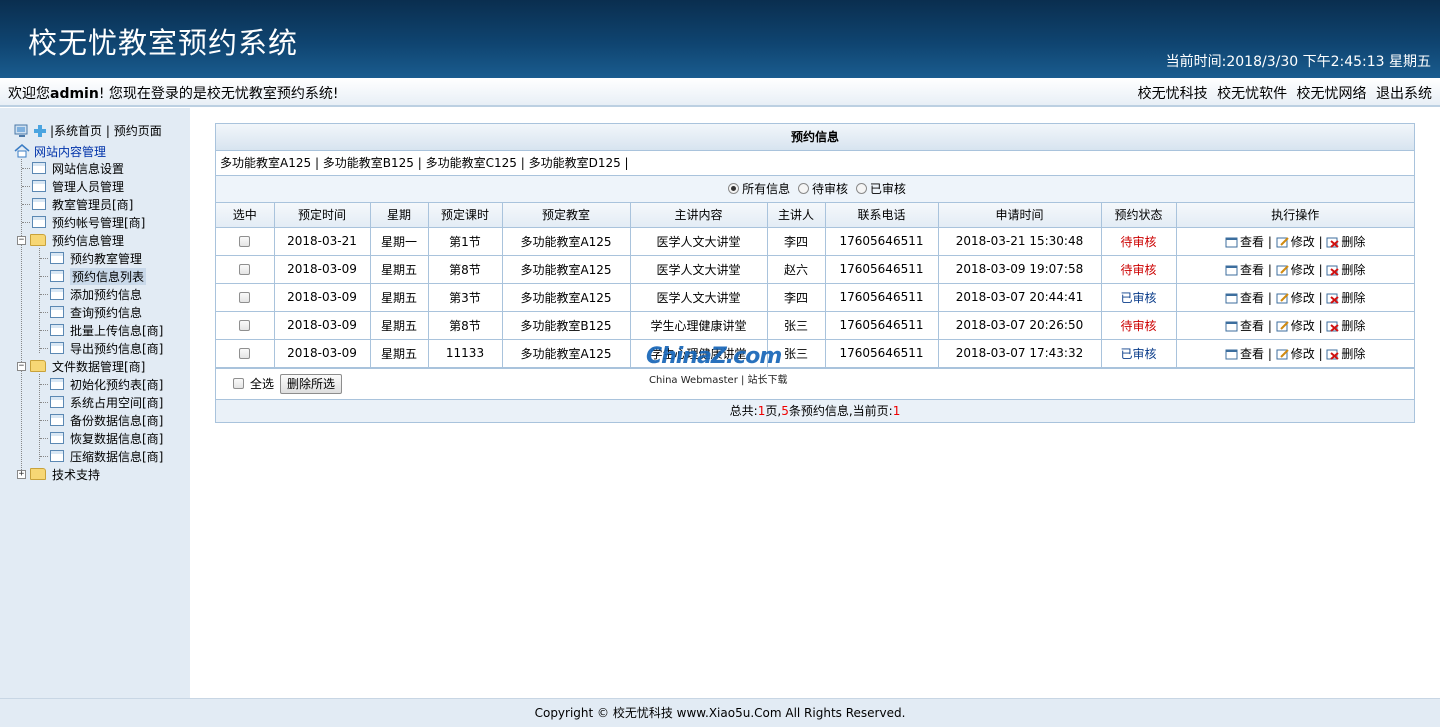 The width and height of the screenshot is (1440, 727). Describe the element at coordinates (803, 188) in the screenshot. I see `radio-pending` at that location.